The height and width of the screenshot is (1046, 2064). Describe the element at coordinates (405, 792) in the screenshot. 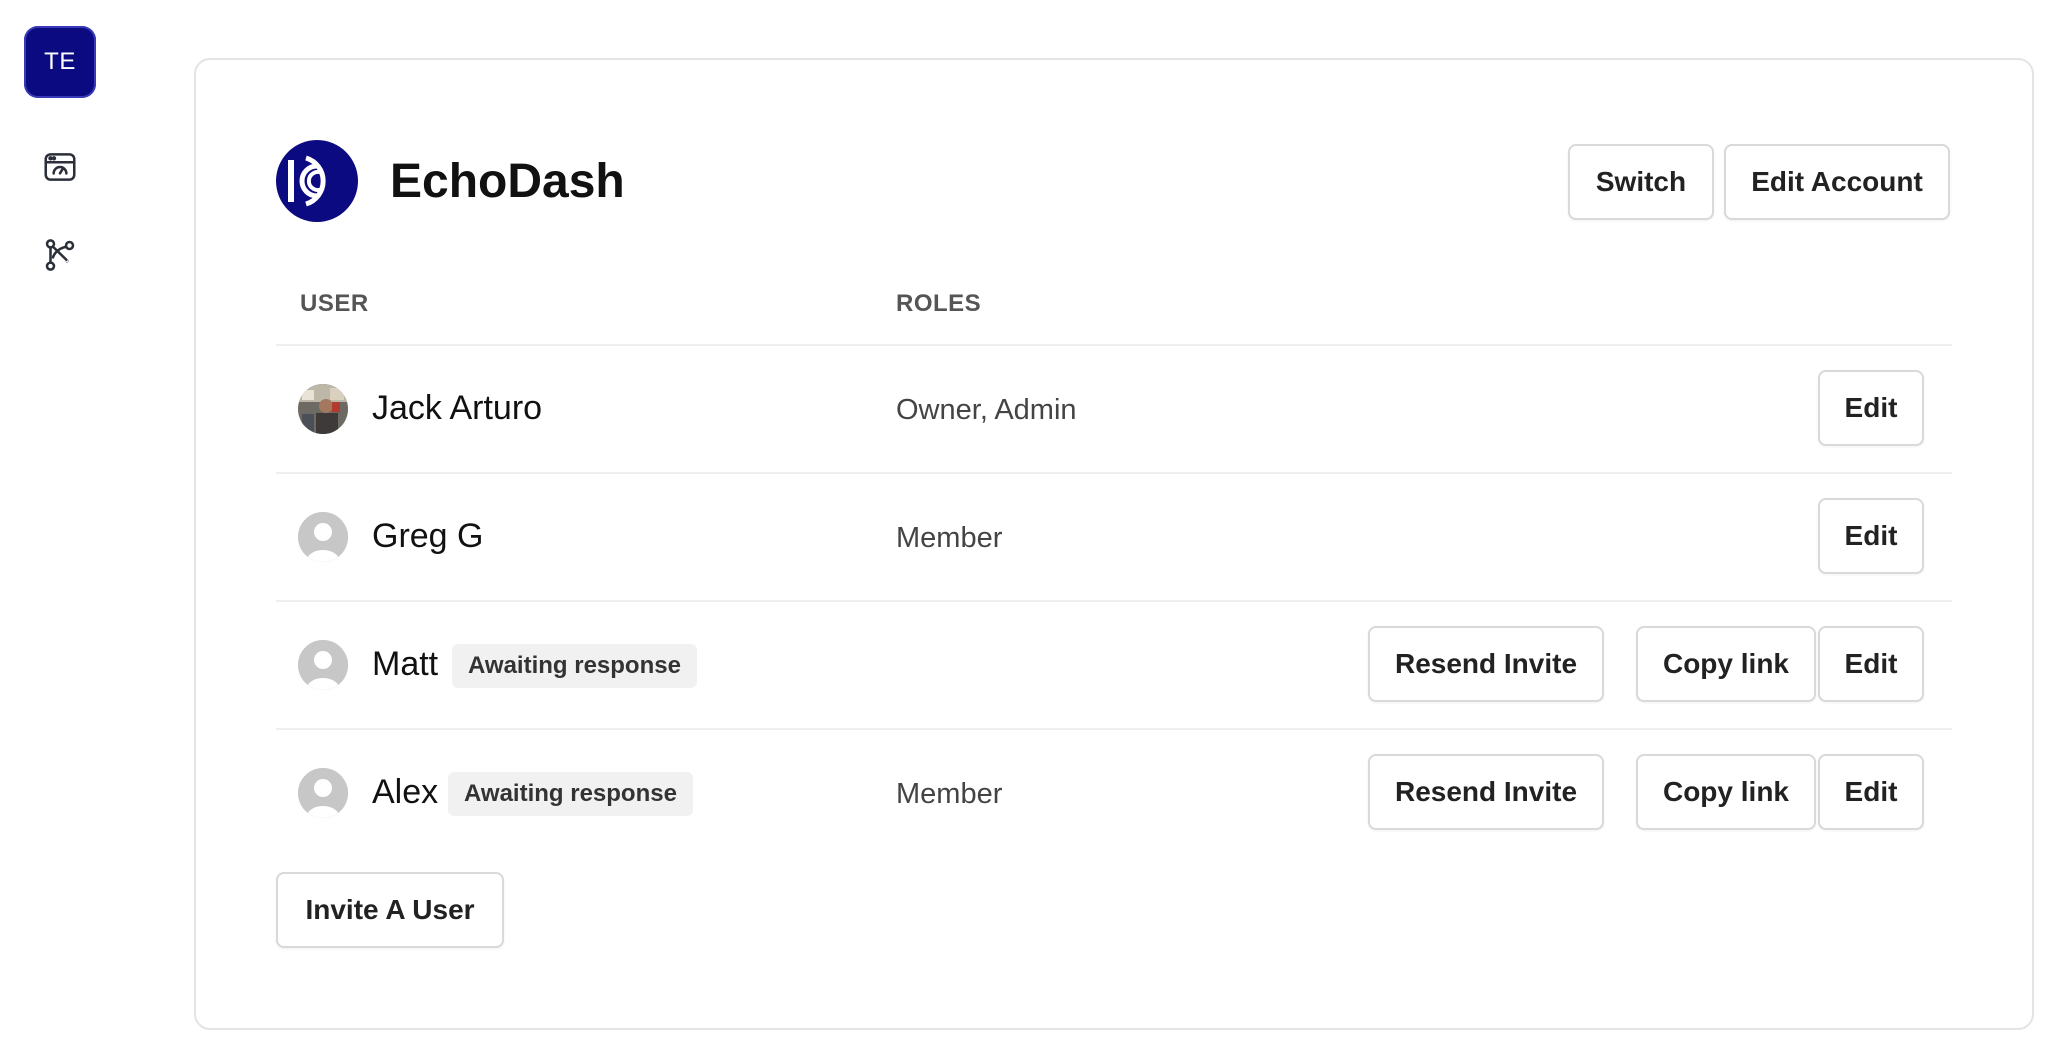

I see `user-name: Alex` at that location.